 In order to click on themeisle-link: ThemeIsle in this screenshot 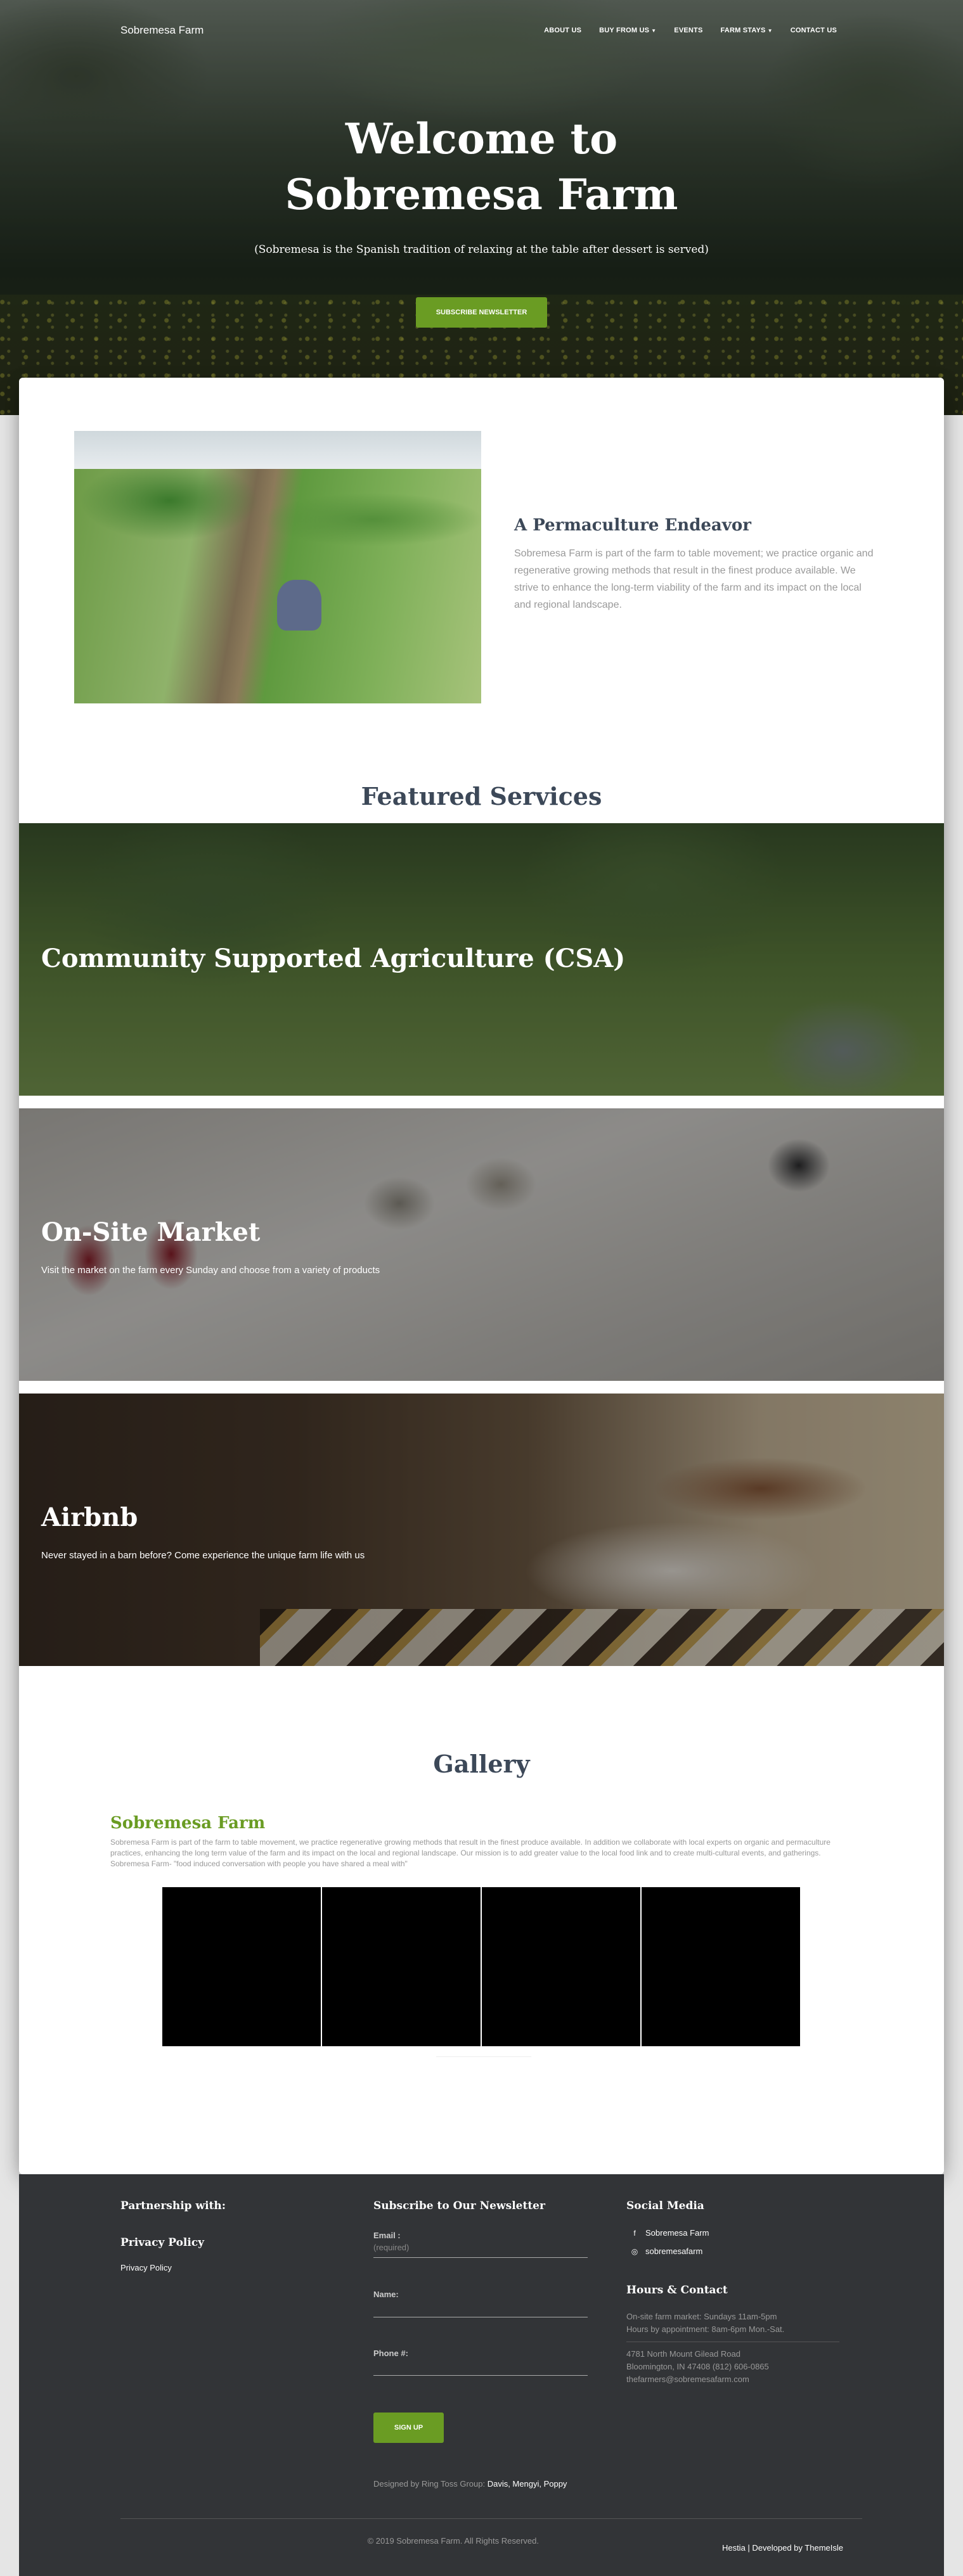, I will do `click(824, 2548)`.